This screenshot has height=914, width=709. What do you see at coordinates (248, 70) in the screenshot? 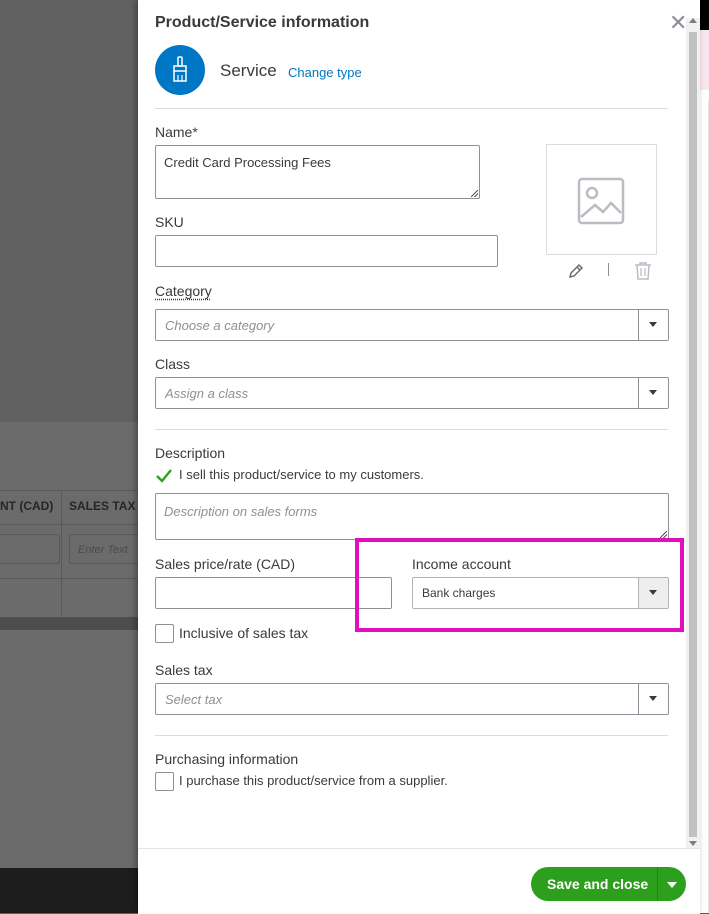
I see `item-type-label: Service` at bounding box center [248, 70].